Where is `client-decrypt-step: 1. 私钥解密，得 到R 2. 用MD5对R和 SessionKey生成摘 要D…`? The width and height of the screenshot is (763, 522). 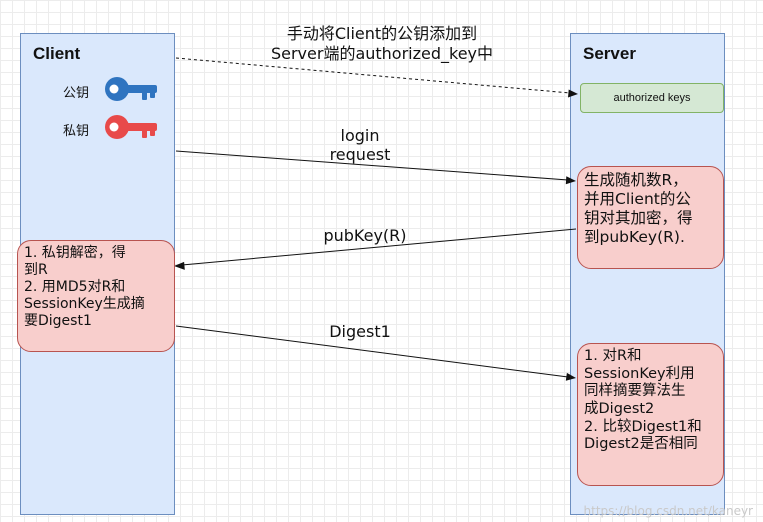
client-decrypt-step: 1. 私钥解密，得 到R 2. 用MD5对R和 SessionKey生成摘 要D… is located at coordinates (96, 296).